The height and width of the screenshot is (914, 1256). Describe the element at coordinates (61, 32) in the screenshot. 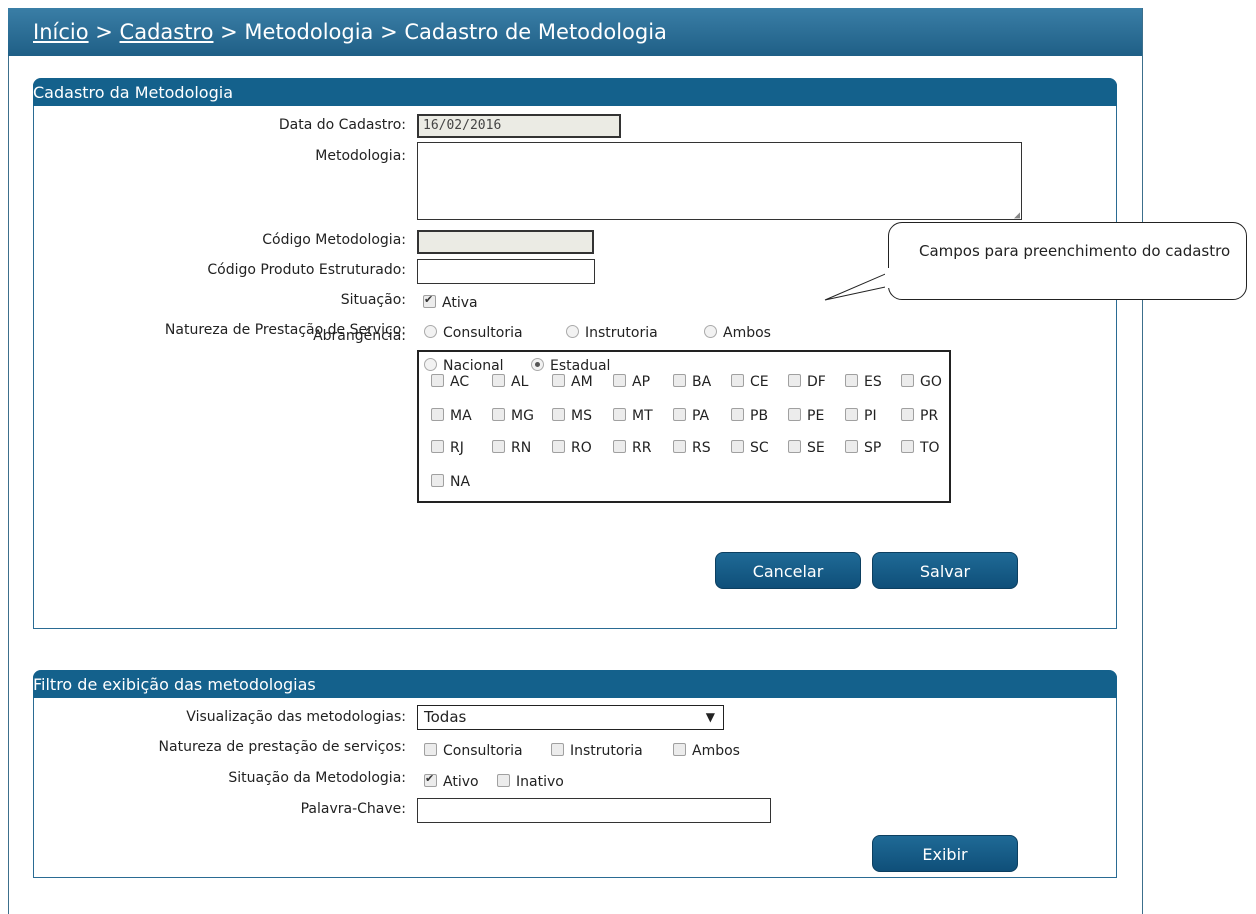

I see `breadcrumb-home-link: Início` at that location.